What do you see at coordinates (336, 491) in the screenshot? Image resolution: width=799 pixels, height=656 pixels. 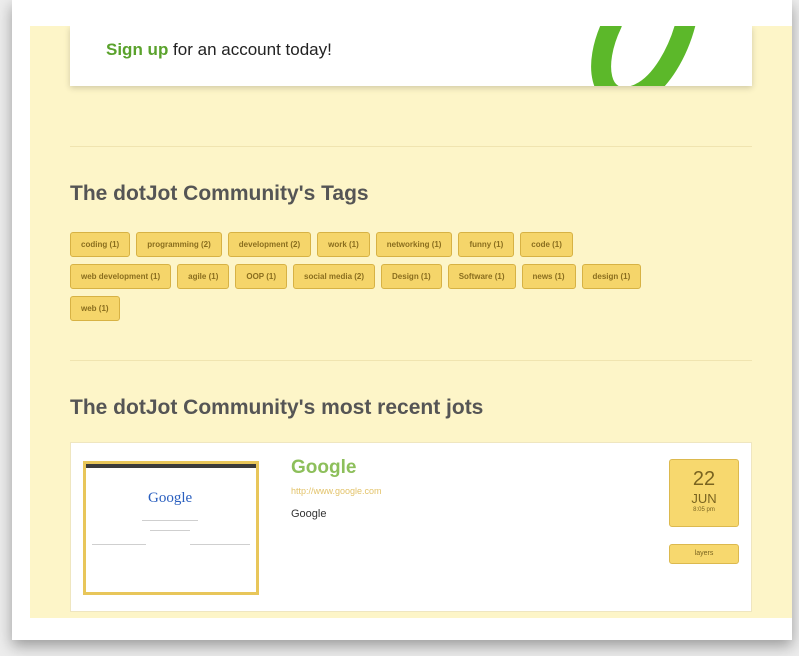 I see `jot-url-link: http://www.google.com` at bounding box center [336, 491].